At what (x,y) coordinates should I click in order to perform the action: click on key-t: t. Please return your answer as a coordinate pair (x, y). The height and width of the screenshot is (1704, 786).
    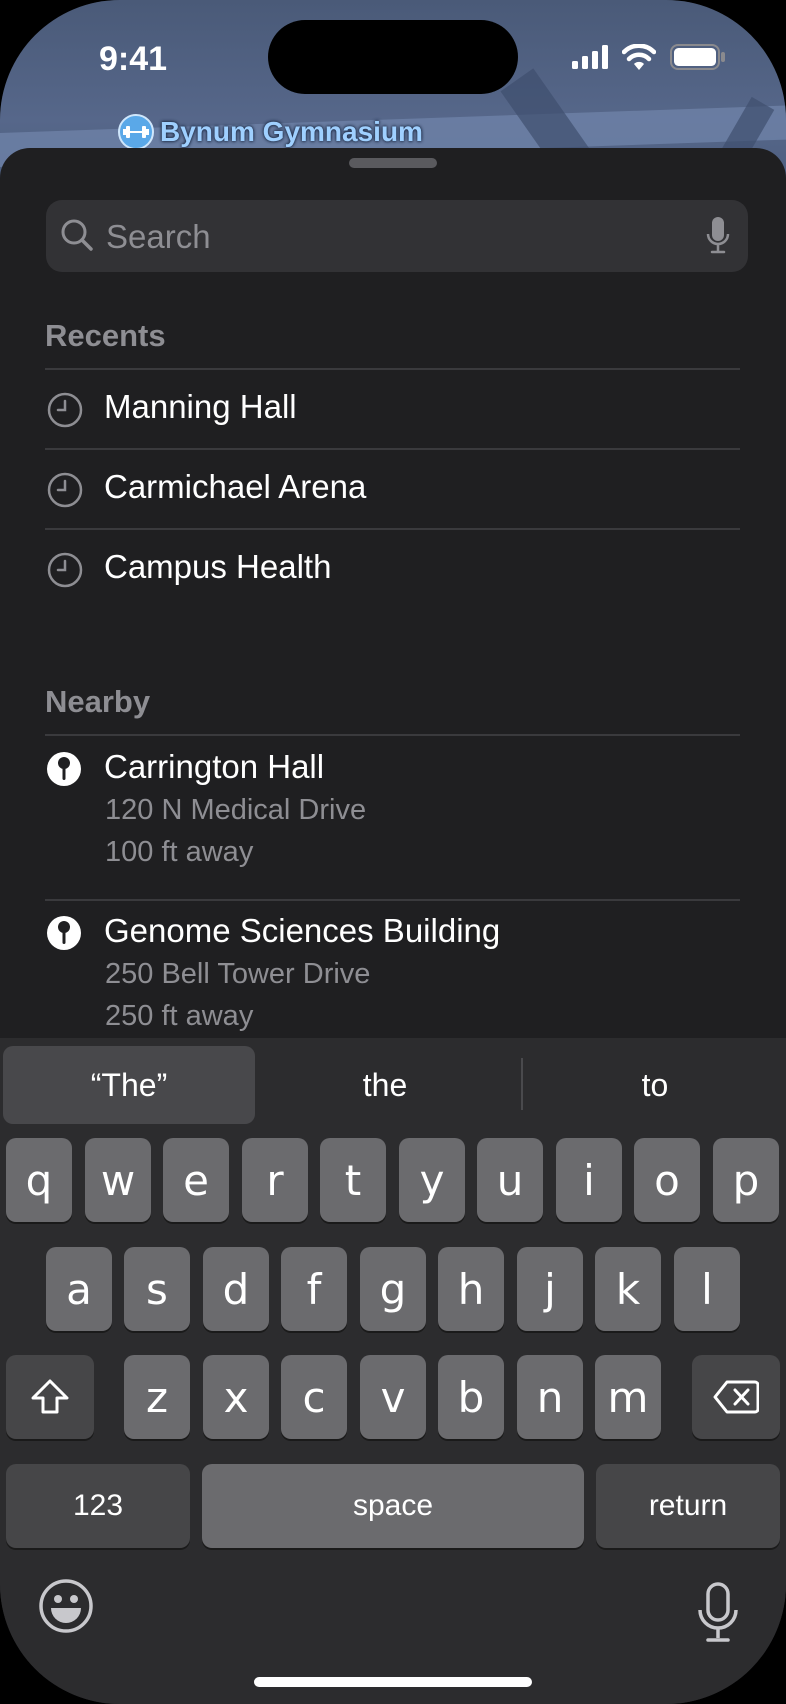
    Looking at the image, I should click on (353, 1180).